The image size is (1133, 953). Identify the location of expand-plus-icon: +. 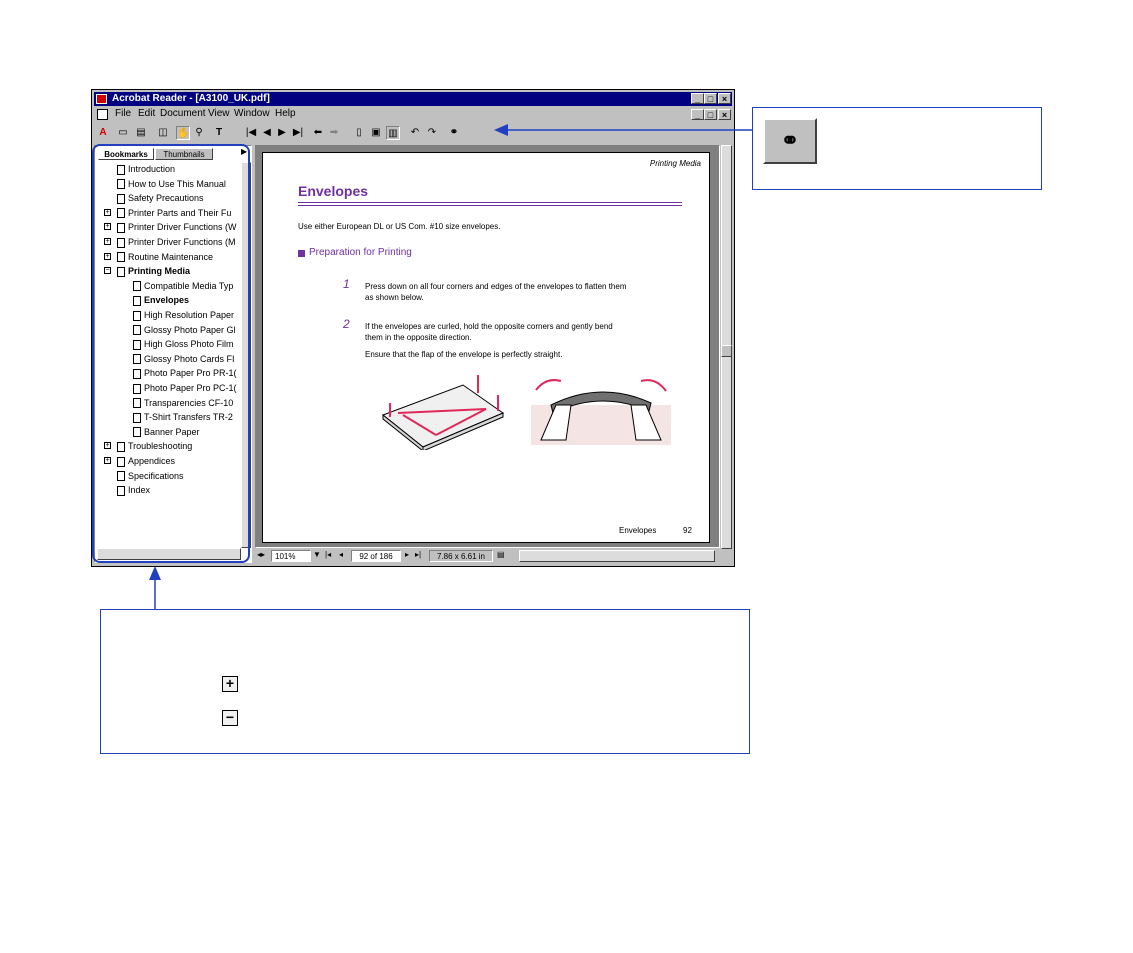
(230, 684).